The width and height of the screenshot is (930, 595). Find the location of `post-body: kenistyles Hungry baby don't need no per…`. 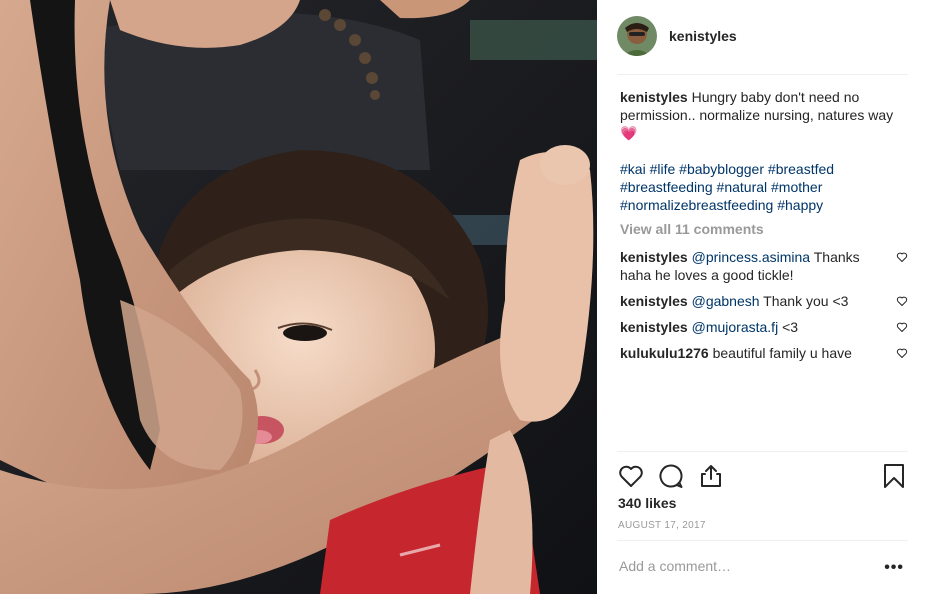

post-body: kenistyles Hungry baby don't need no per… is located at coordinates (764, 225).